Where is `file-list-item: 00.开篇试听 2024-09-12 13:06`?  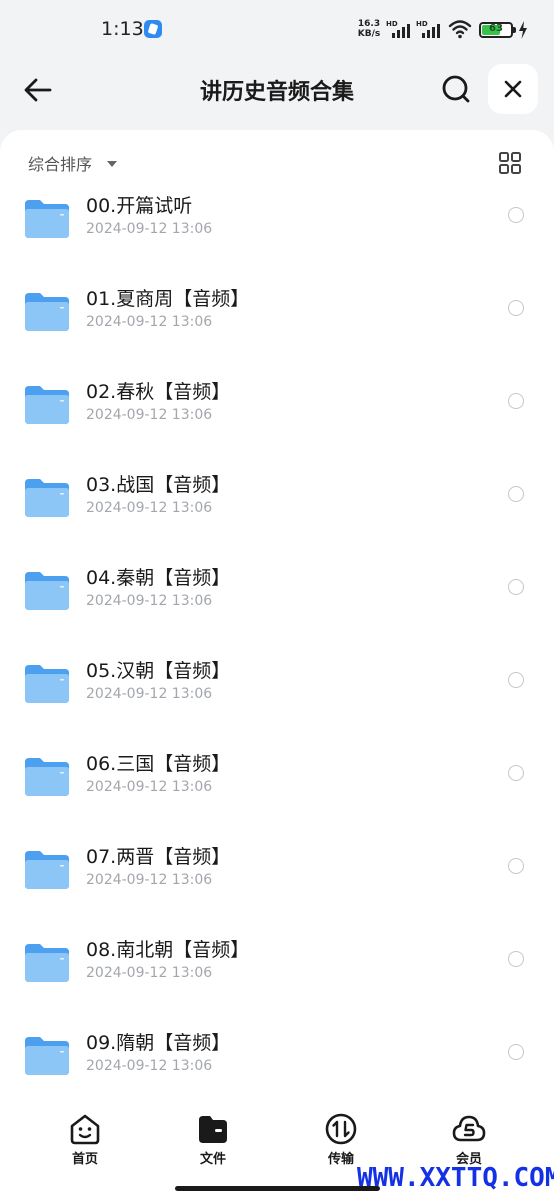 file-list-item: 00.开篇试听 2024-09-12 13:06 is located at coordinates (277, 231).